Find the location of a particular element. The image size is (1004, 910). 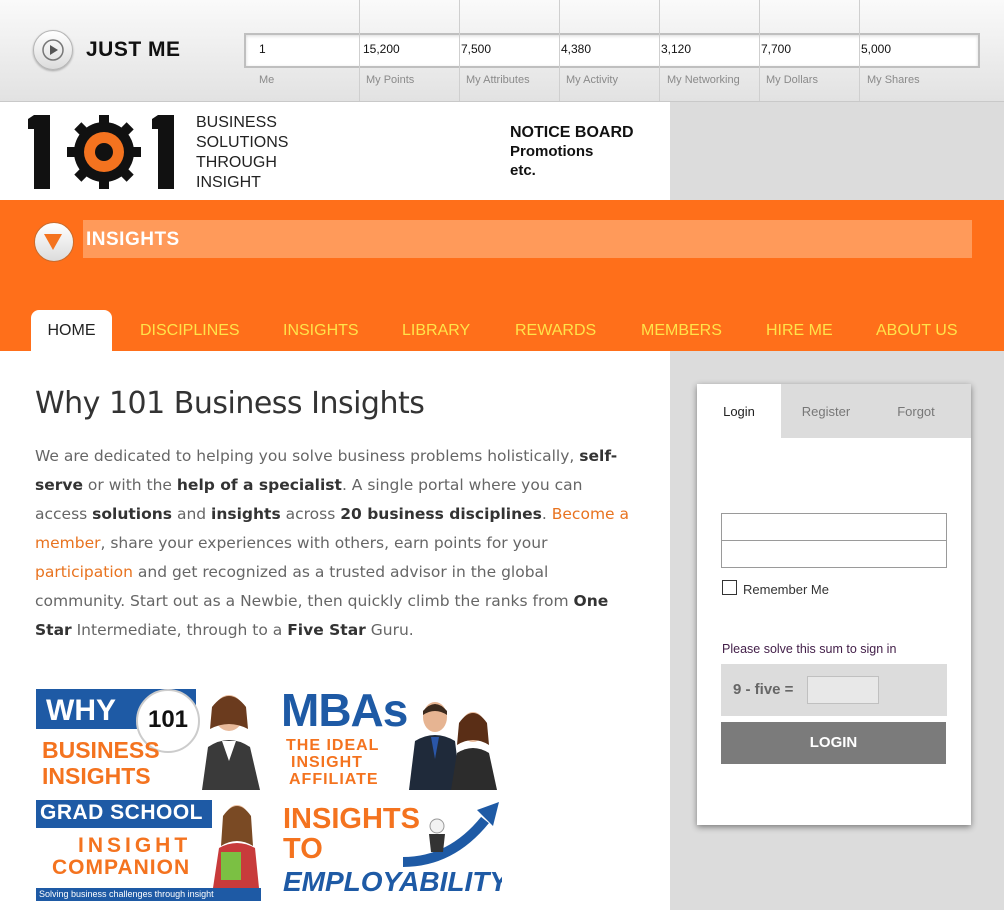

captcha-question: 9 - five = is located at coordinates (763, 689).